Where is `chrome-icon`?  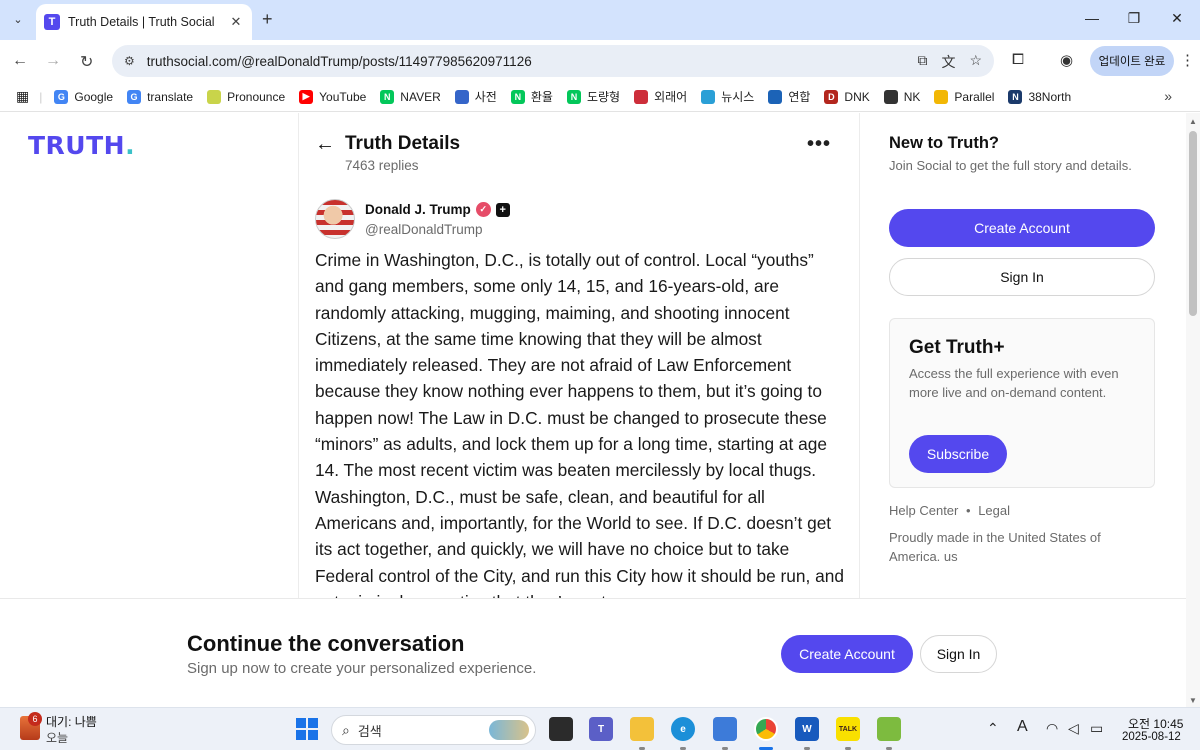
chrome-icon is located at coordinates (766, 729).